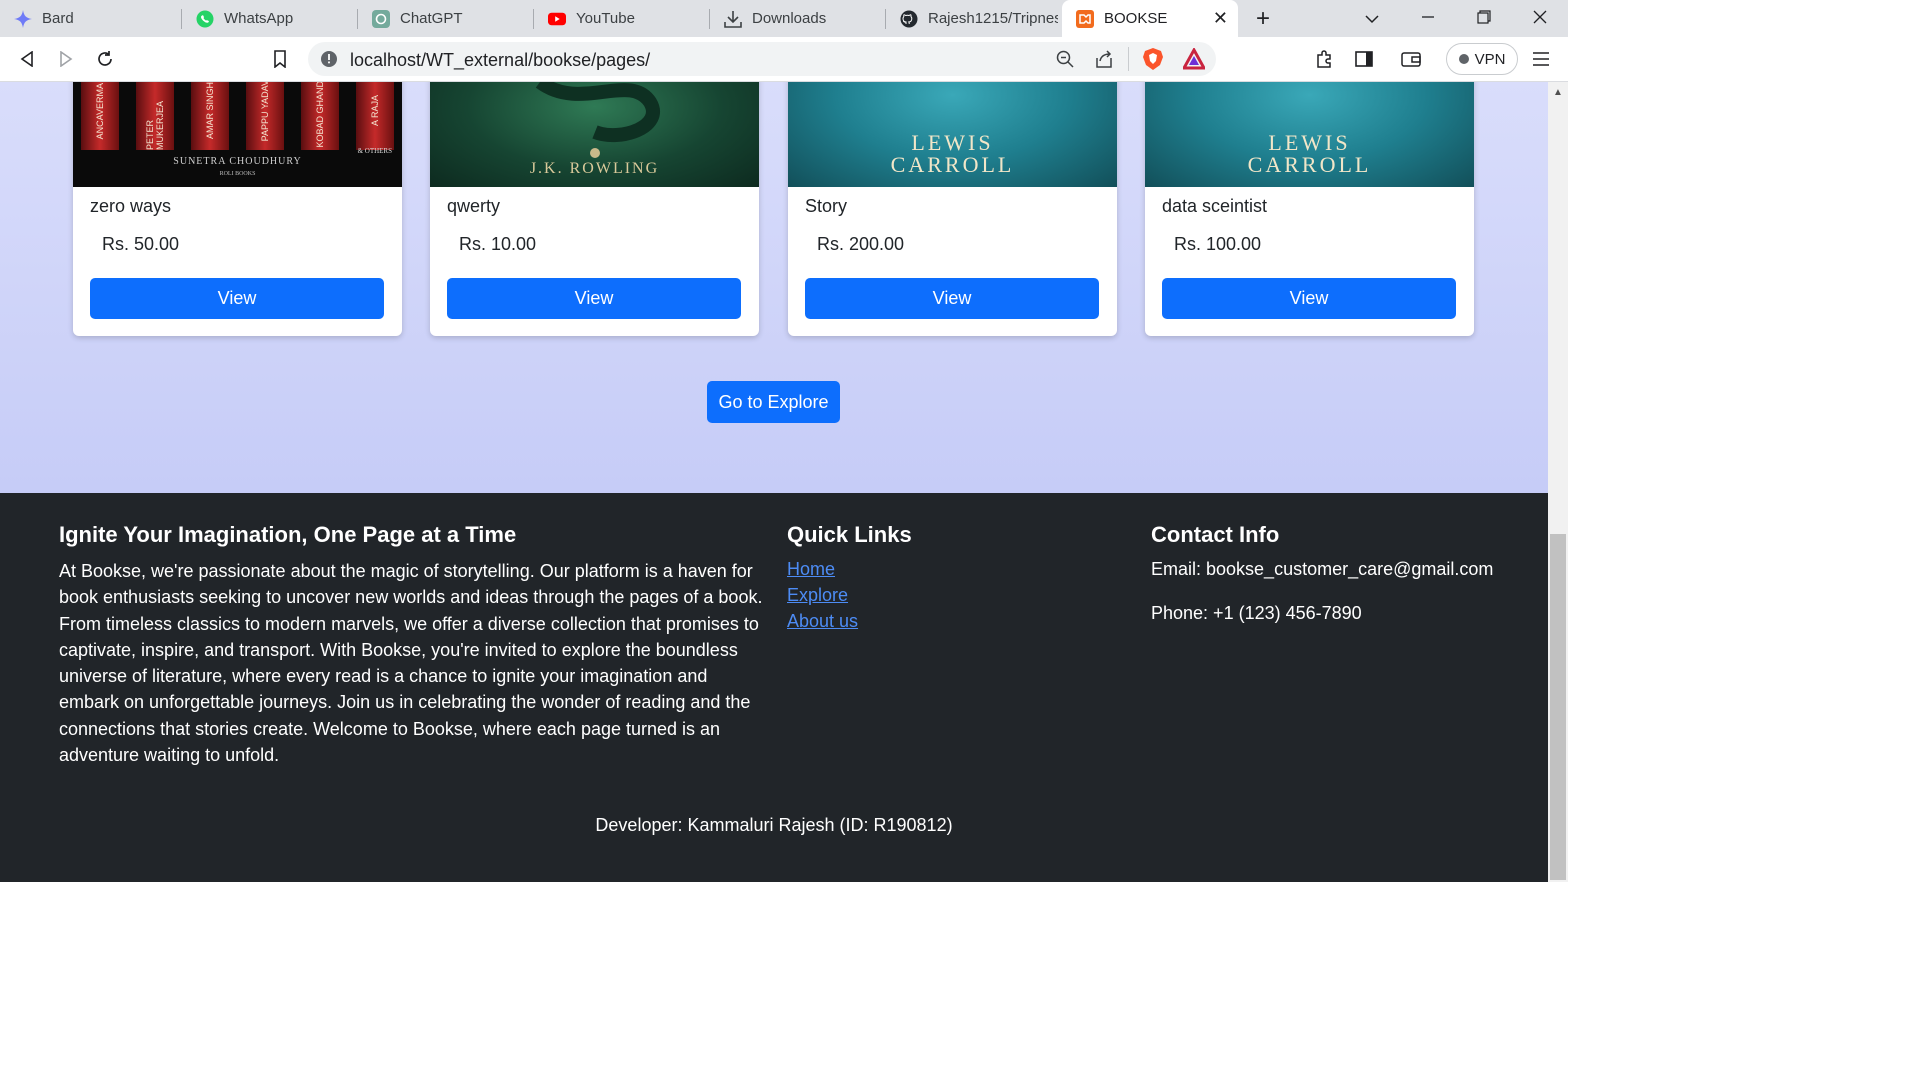 Image resolution: width=1920 pixels, height=1080 pixels. What do you see at coordinates (91, 18) in the screenshot?
I see `tab-bard: Bard` at bounding box center [91, 18].